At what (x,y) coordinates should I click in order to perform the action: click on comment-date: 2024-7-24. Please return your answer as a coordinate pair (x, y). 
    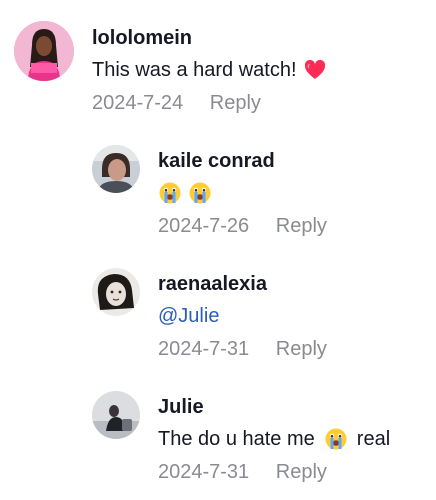
    Looking at the image, I should click on (138, 103).